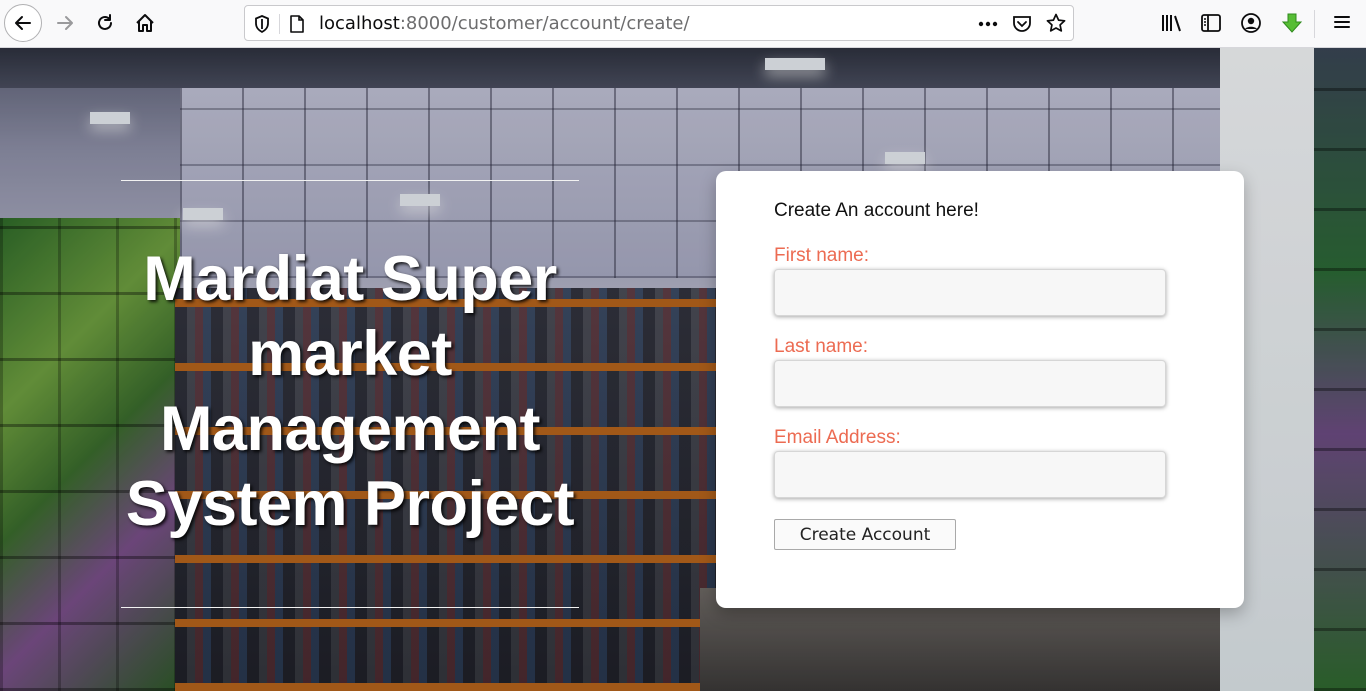  I want to click on shield-icon, so click(262, 24).